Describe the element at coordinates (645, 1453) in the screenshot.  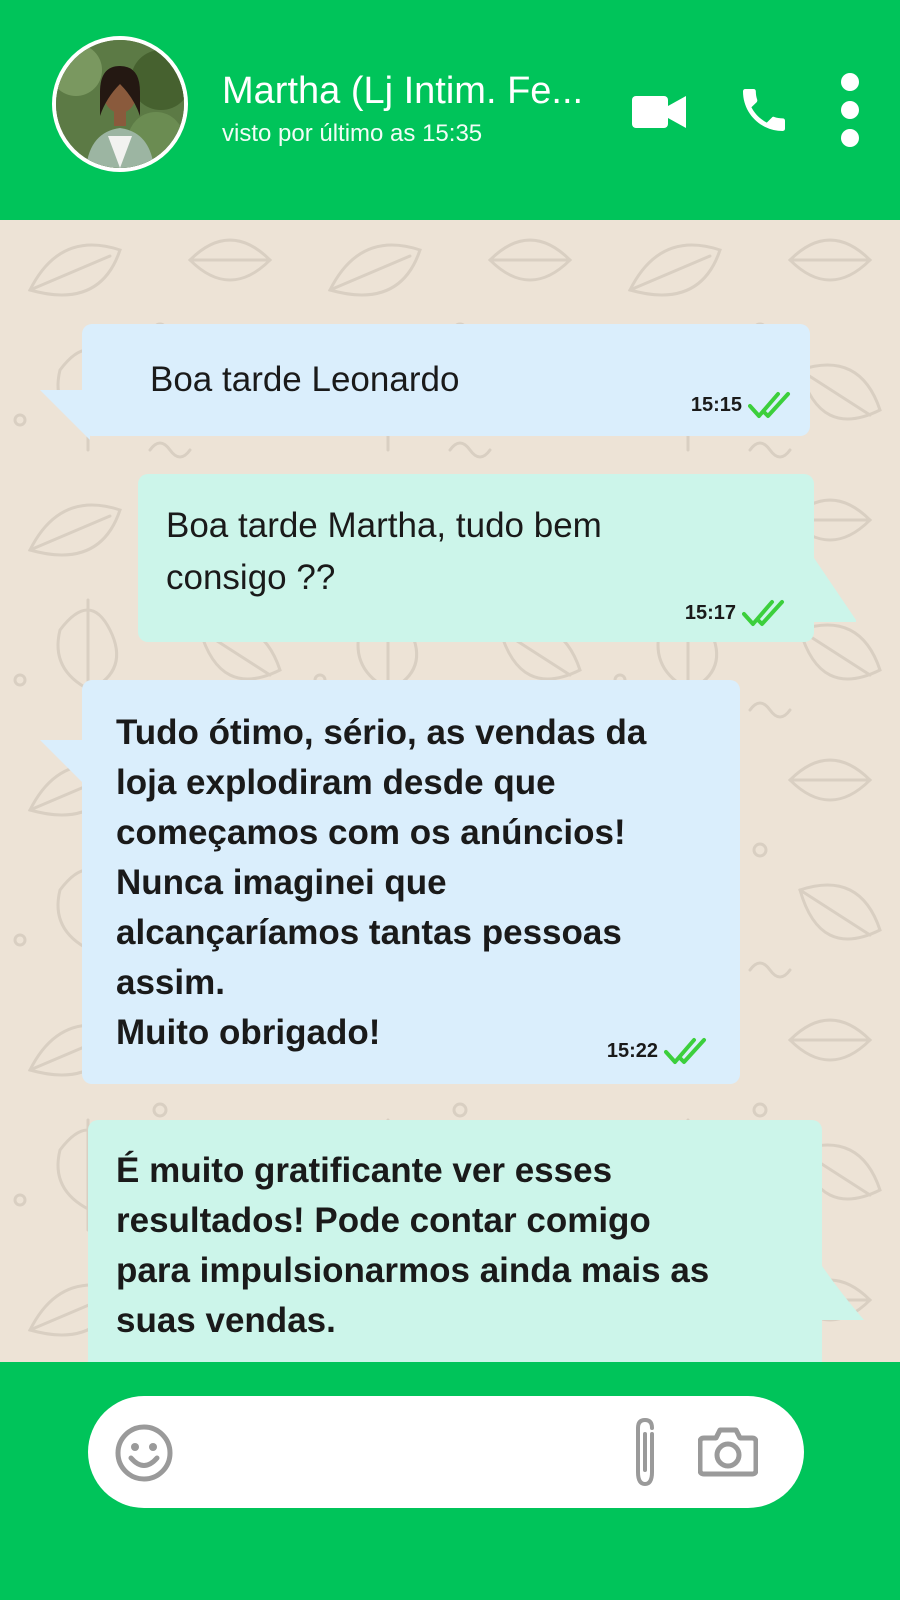
I see `attach-icon` at that location.